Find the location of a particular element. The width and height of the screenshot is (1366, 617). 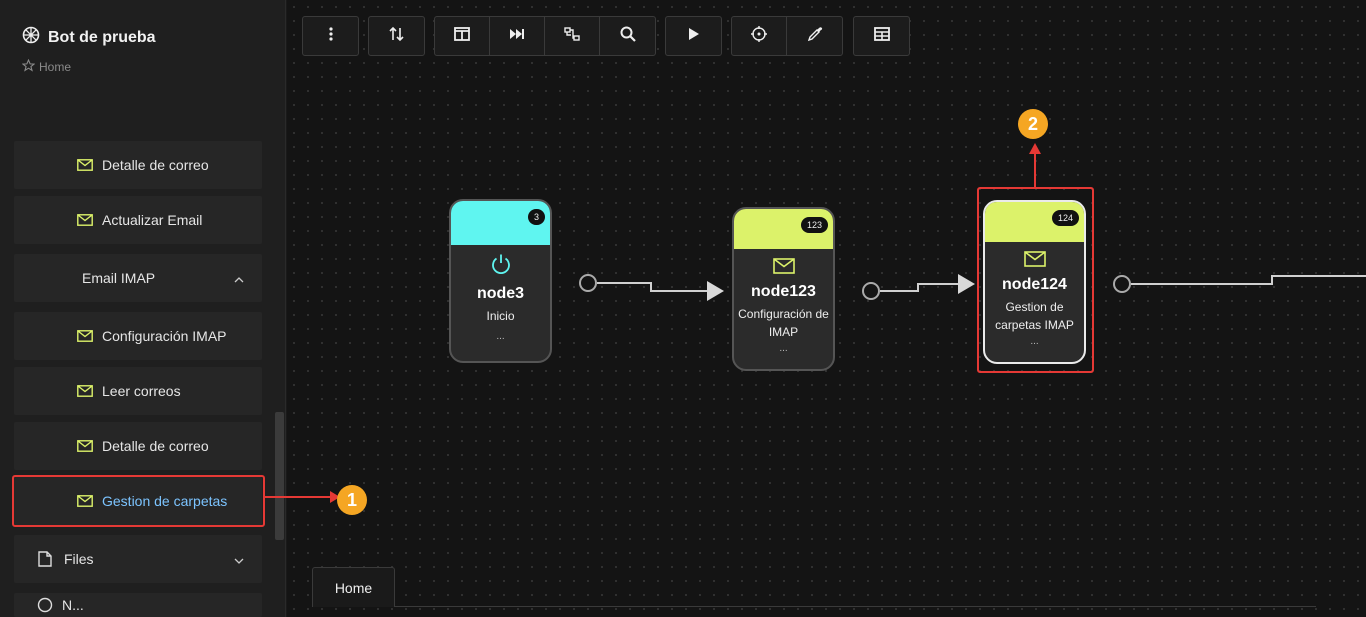

node124-output-port is located at coordinates (1122, 284).